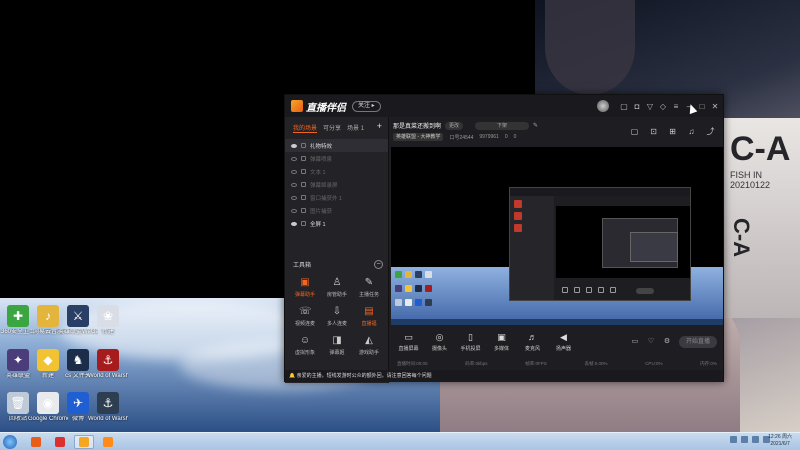  What do you see at coordinates (108, 376) in the screenshot?
I see `desktop-icon-label: World of Warships` at bounding box center [108, 376].